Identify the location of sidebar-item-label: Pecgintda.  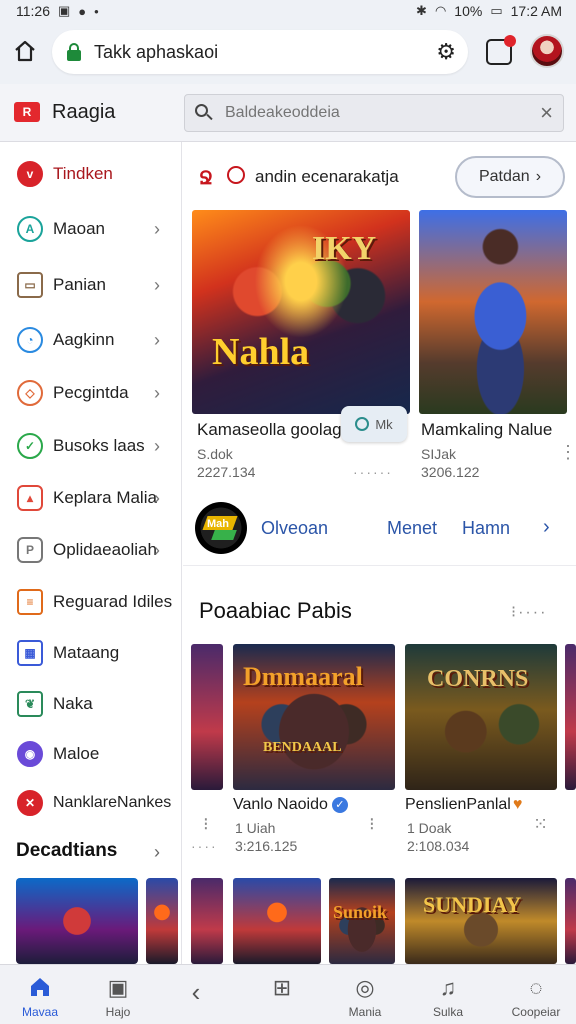
(91, 392).